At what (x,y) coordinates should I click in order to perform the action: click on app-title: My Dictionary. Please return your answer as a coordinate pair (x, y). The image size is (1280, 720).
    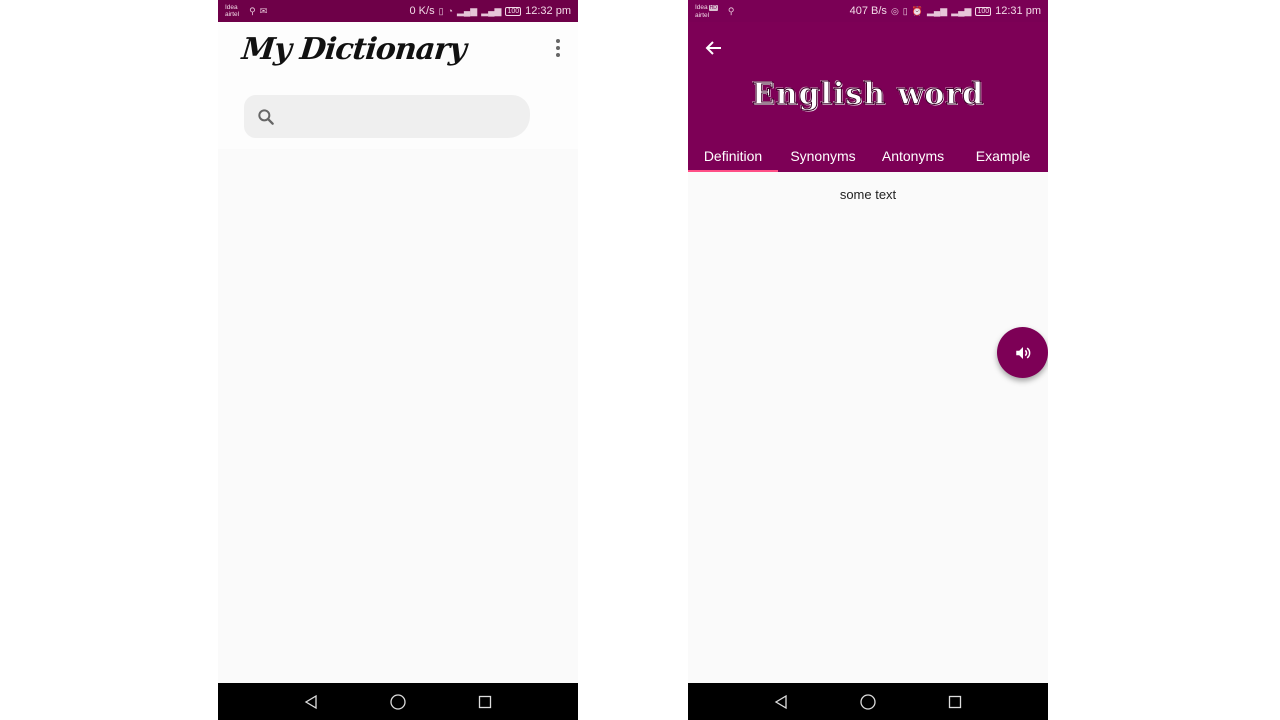
    Looking at the image, I should click on (354, 49).